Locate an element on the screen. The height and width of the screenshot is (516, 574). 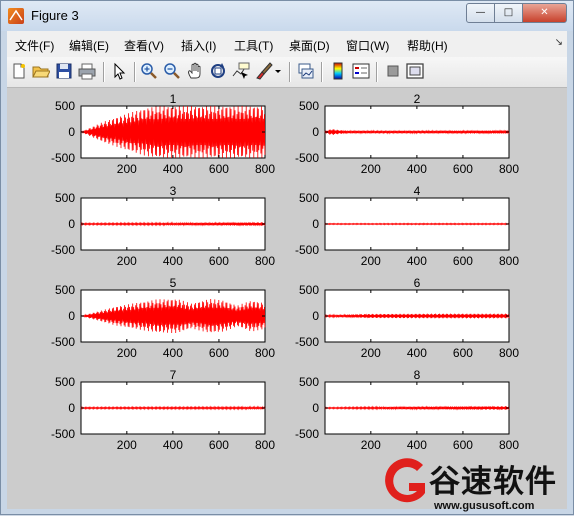
hand-icon is located at coordinates (195, 71).